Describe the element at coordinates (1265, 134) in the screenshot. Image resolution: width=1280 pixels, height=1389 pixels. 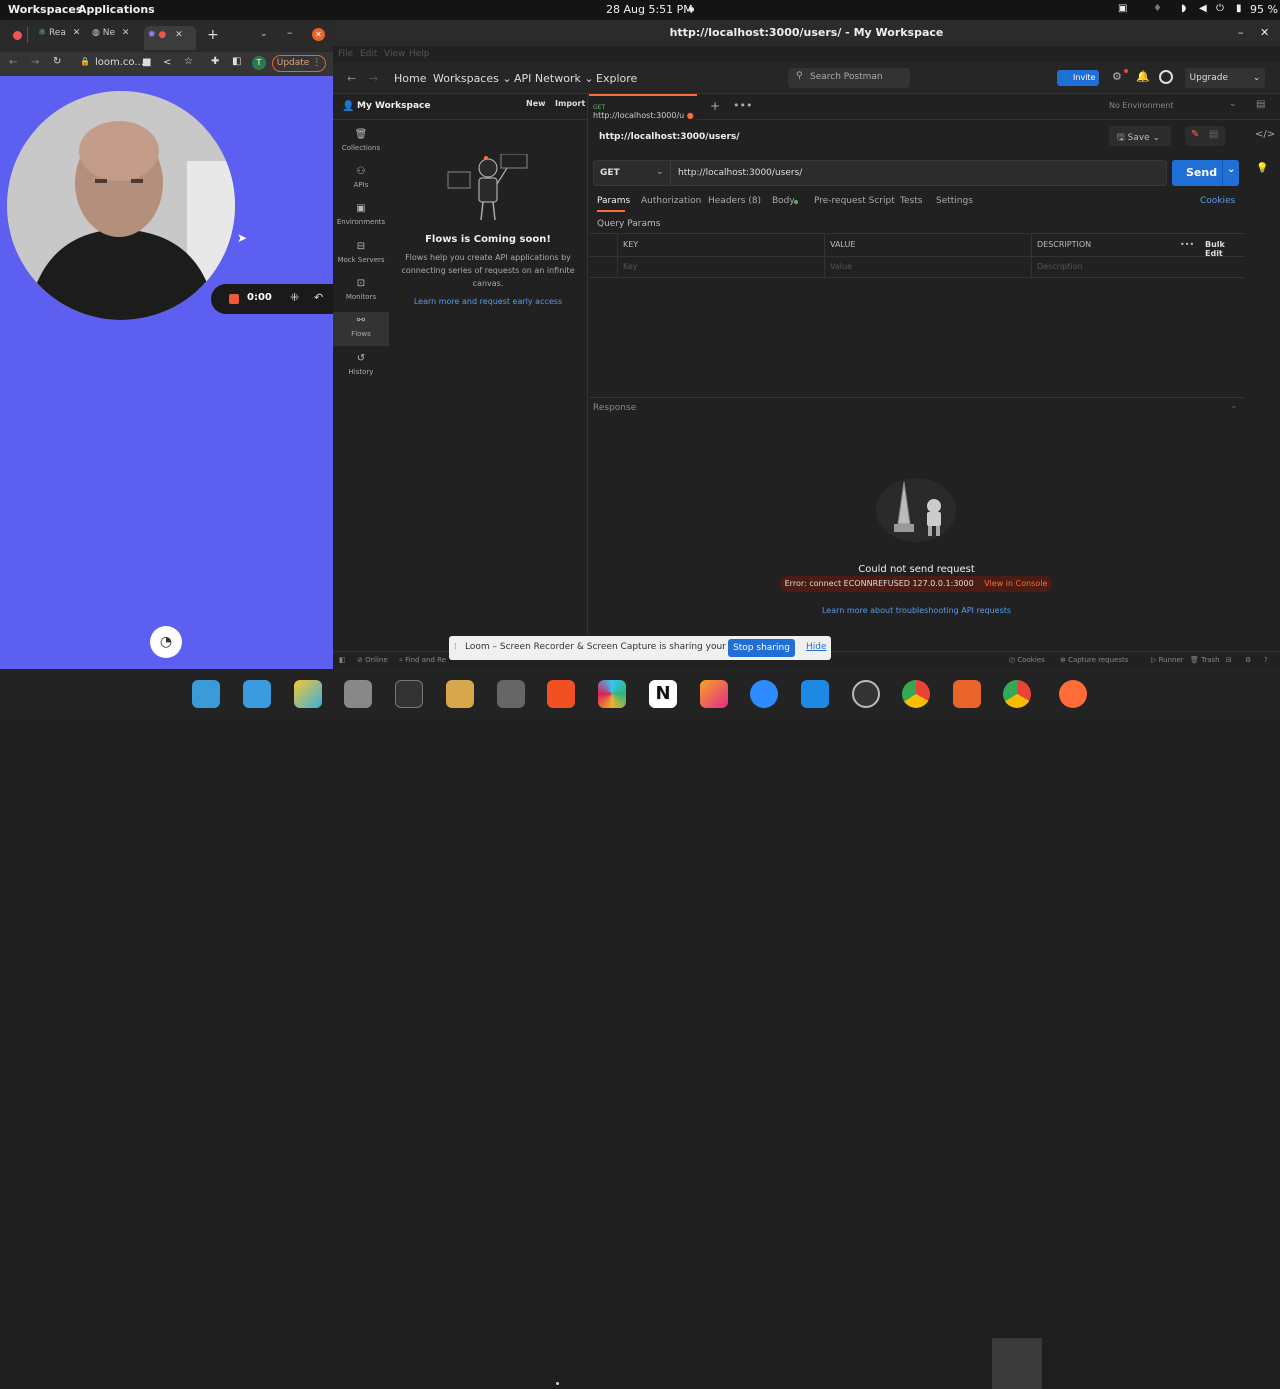
I see `code-icon: </>` at that location.